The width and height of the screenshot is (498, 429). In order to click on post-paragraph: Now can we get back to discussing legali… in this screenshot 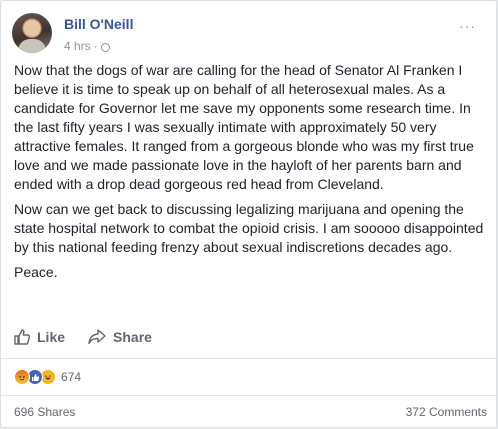, I will do `click(249, 228)`.